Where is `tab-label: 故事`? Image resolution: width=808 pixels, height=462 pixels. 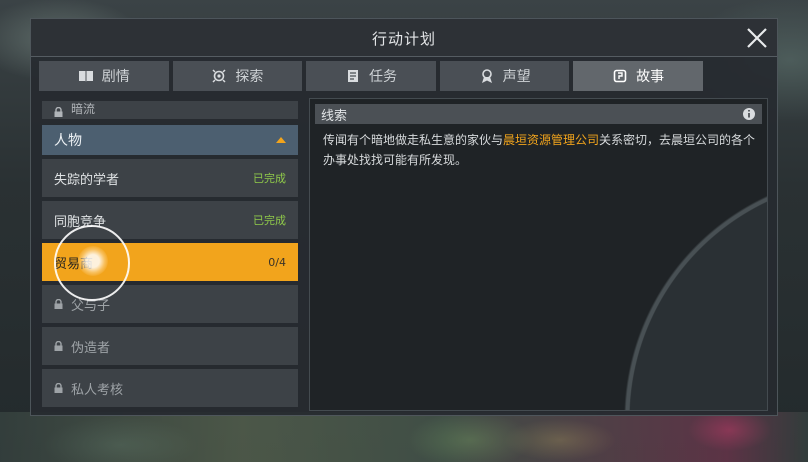
tab-label: 故事 is located at coordinates (650, 77).